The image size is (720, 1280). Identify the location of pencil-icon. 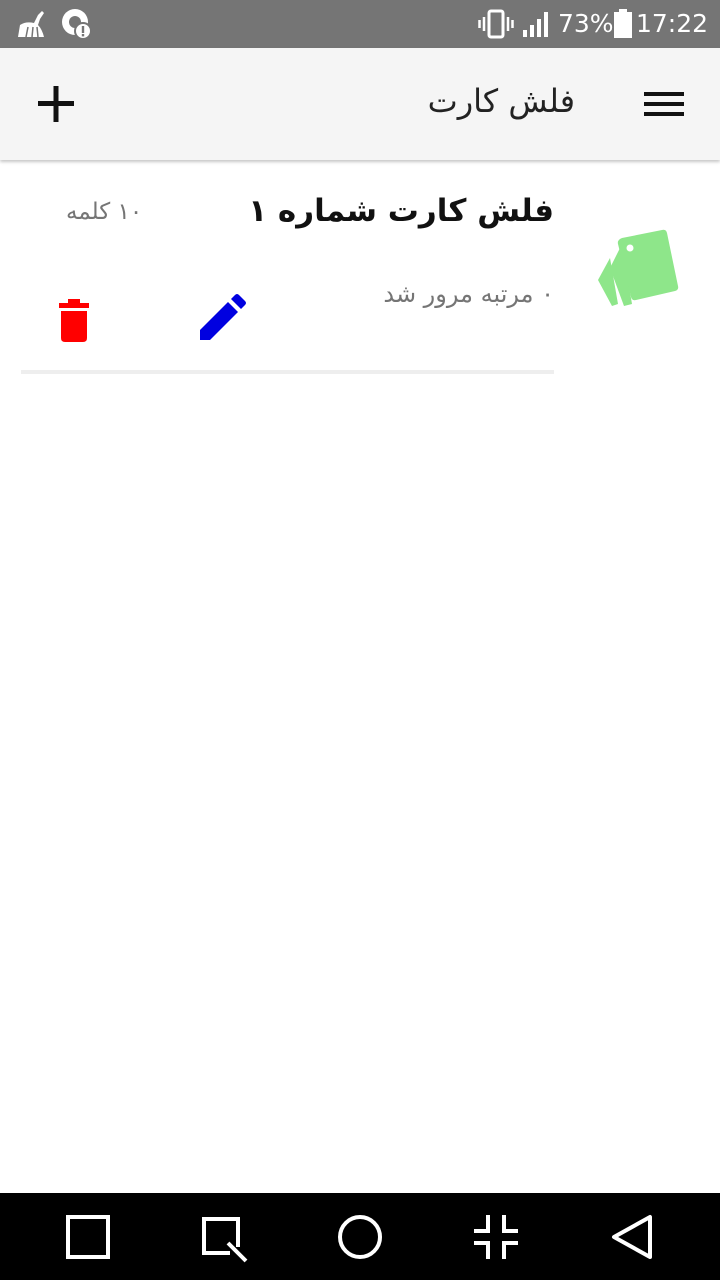
(223, 317).